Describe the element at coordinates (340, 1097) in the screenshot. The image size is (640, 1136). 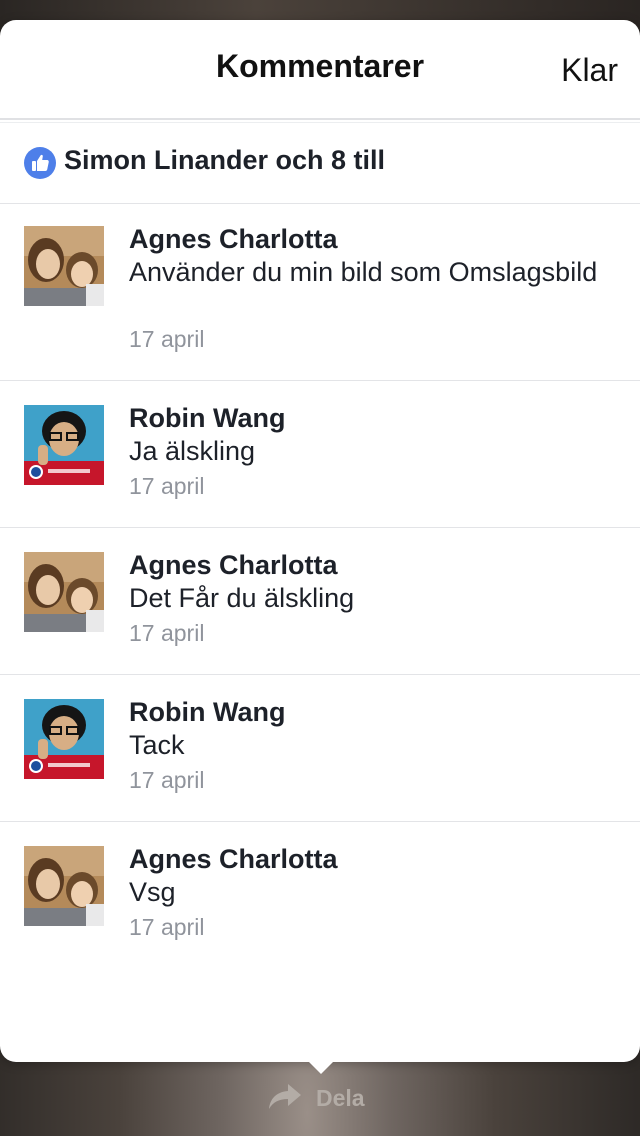
I see `share-label: Dela` at that location.